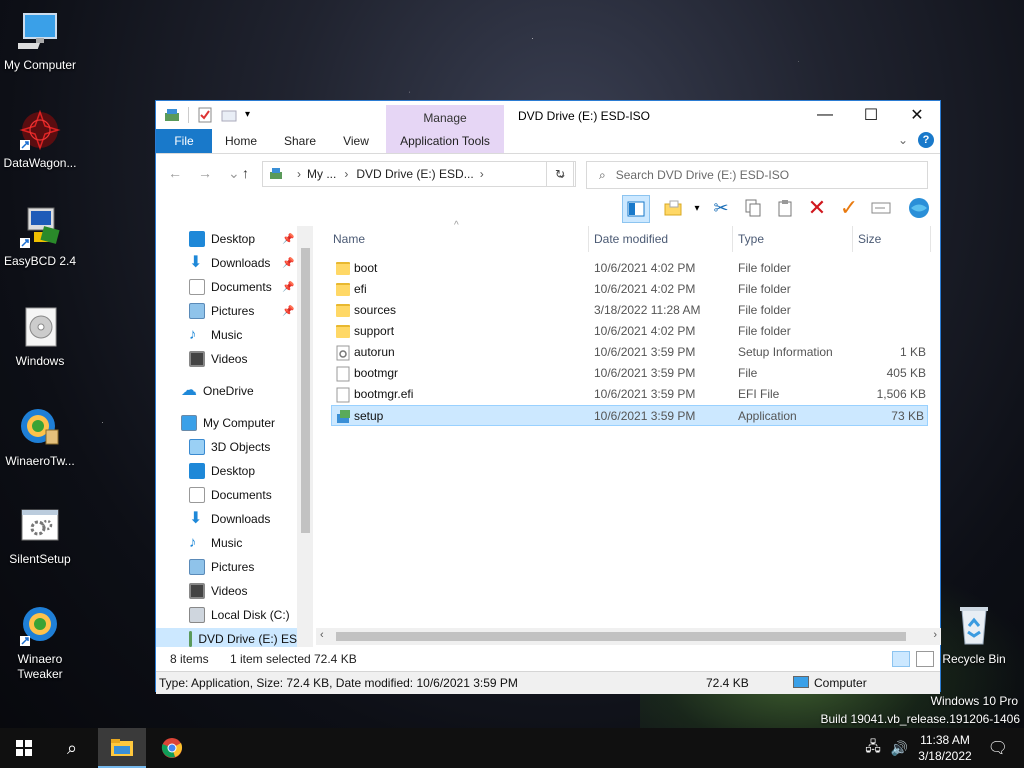 This screenshot has width=1024, height=768. What do you see at coordinates (881, 208) in the screenshot?
I see `rename-icon` at bounding box center [881, 208].